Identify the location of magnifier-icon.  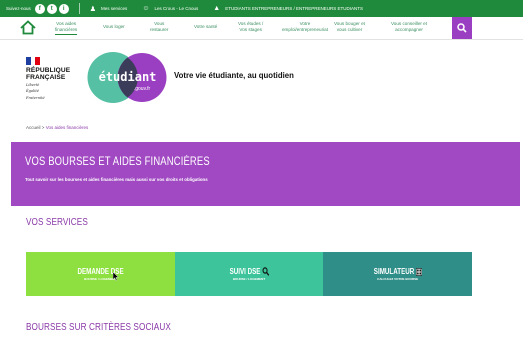
(265, 271).